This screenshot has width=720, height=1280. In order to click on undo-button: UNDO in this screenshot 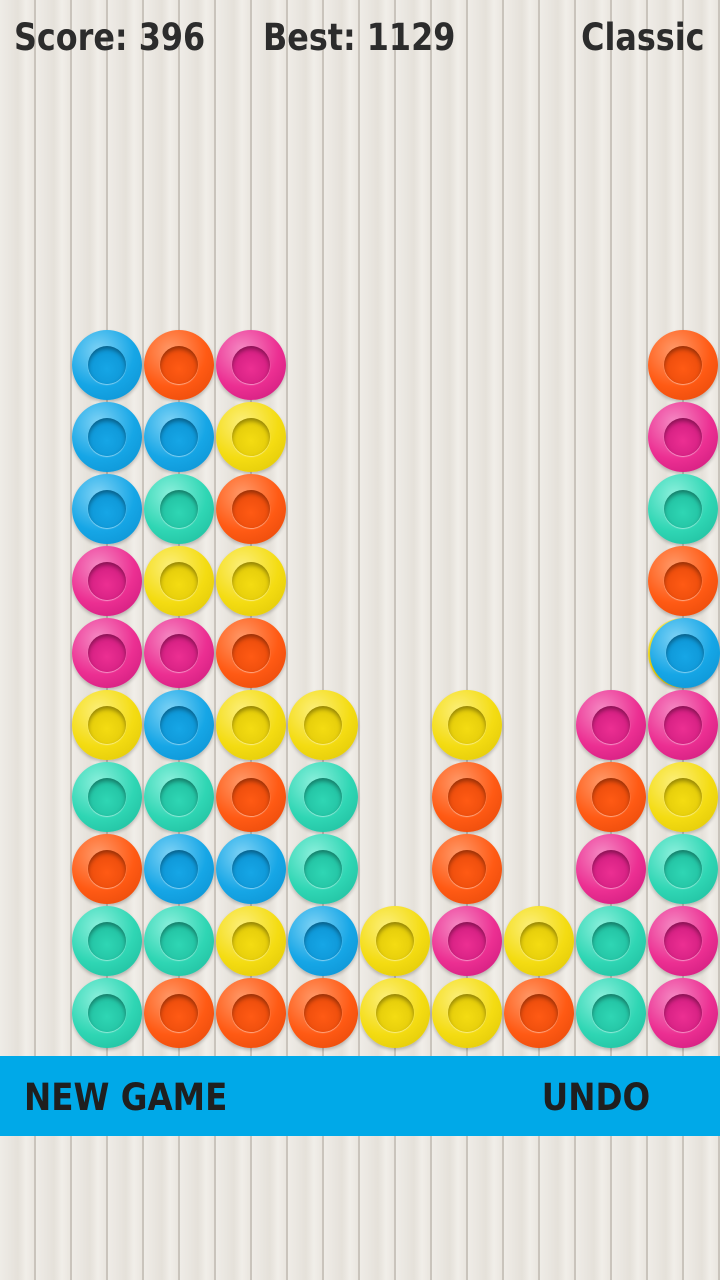, I will do `click(596, 1096)`.